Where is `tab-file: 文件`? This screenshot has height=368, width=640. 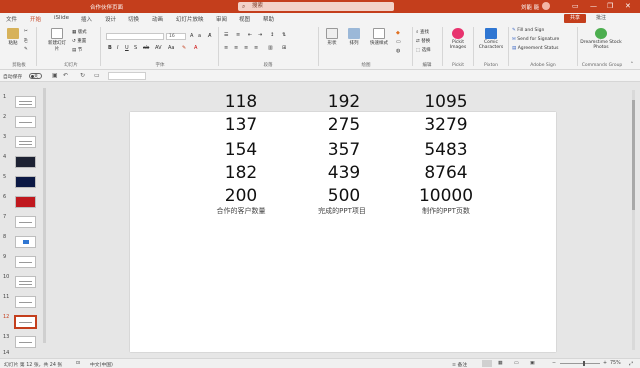 tab-file: 文件 is located at coordinates (11, 19).